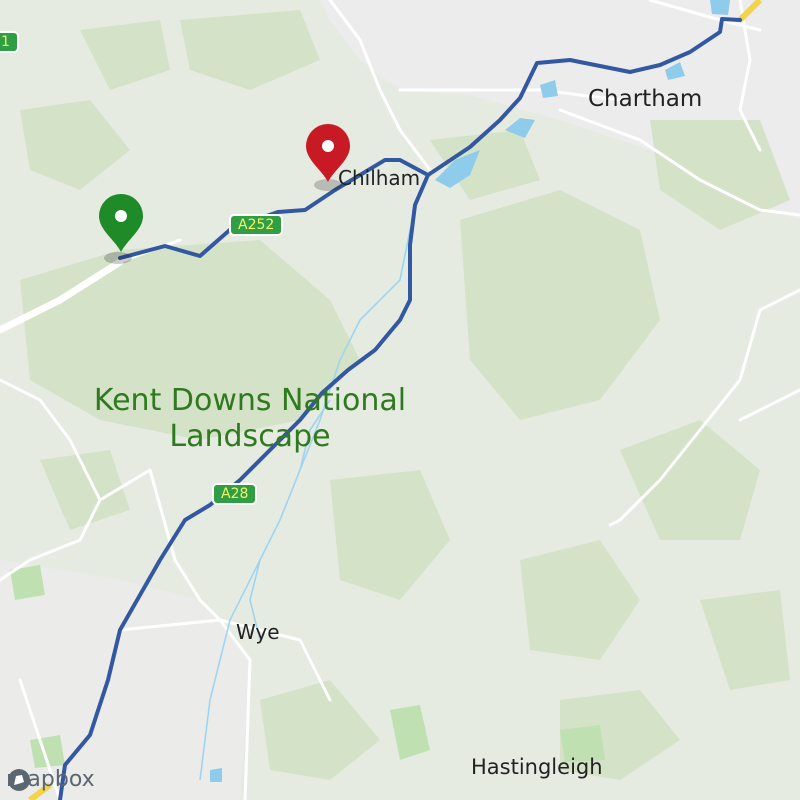 The width and height of the screenshot is (800, 800). Describe the element at coordinates (9, 42) in the screenshot. I see `road-shield-edge: 1` at that location.